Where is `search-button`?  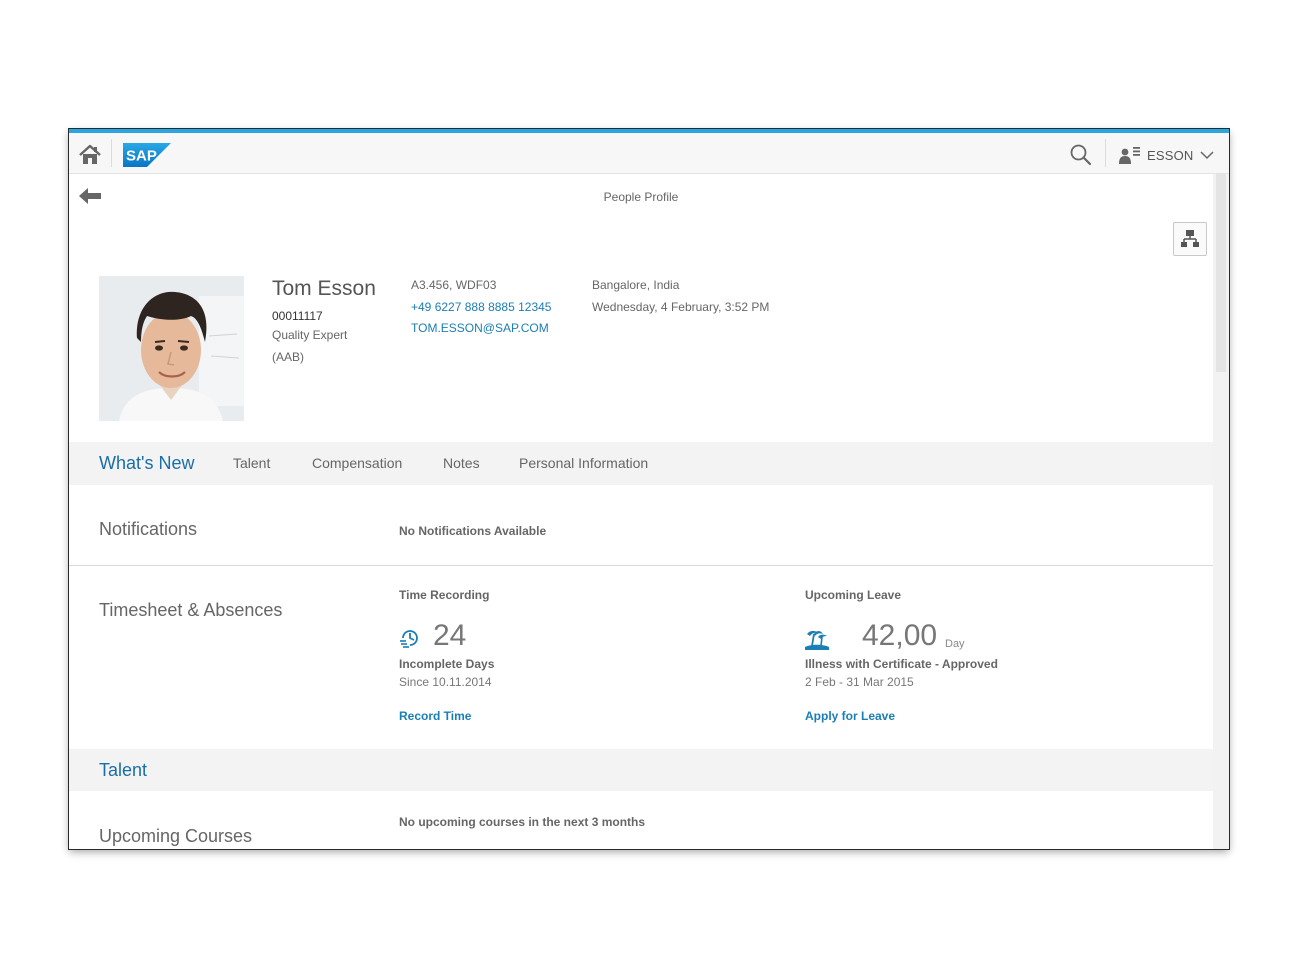 search-button is located at coordinates (1081, 155).